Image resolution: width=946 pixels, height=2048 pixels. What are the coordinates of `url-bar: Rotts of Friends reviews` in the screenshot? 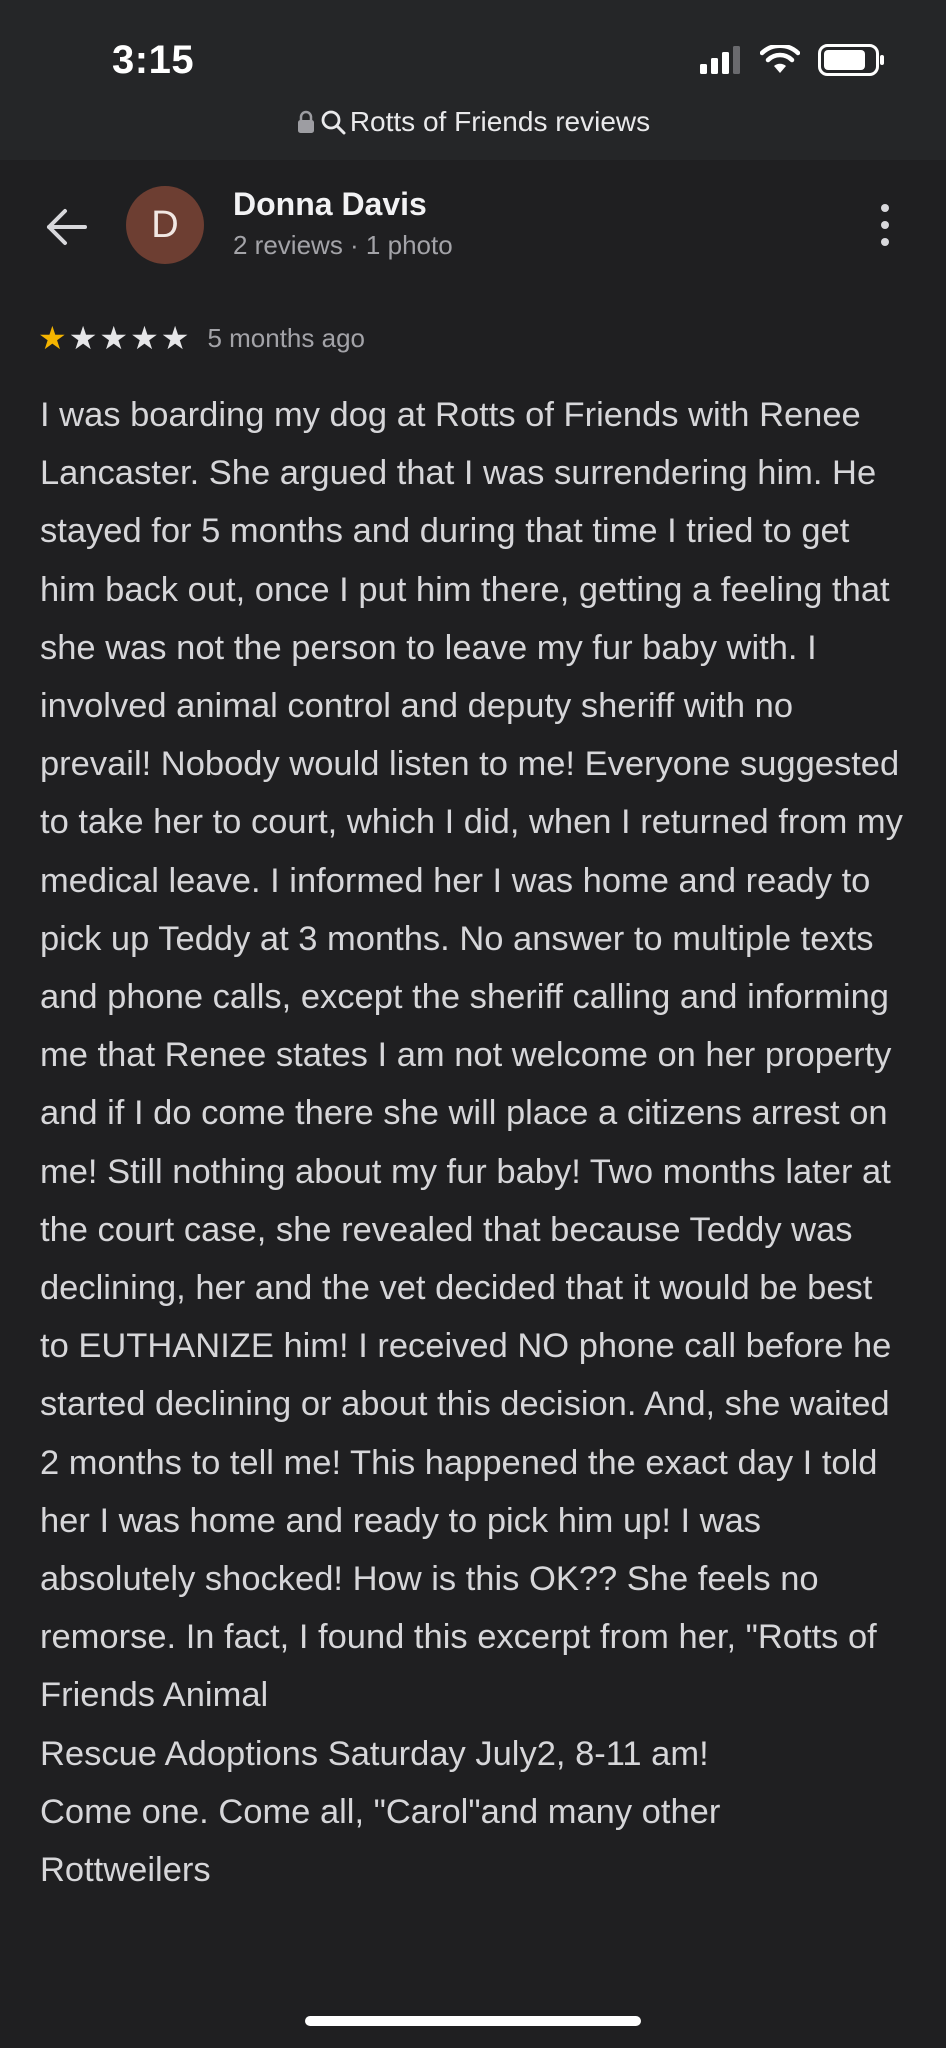 It's located at (473, 122).